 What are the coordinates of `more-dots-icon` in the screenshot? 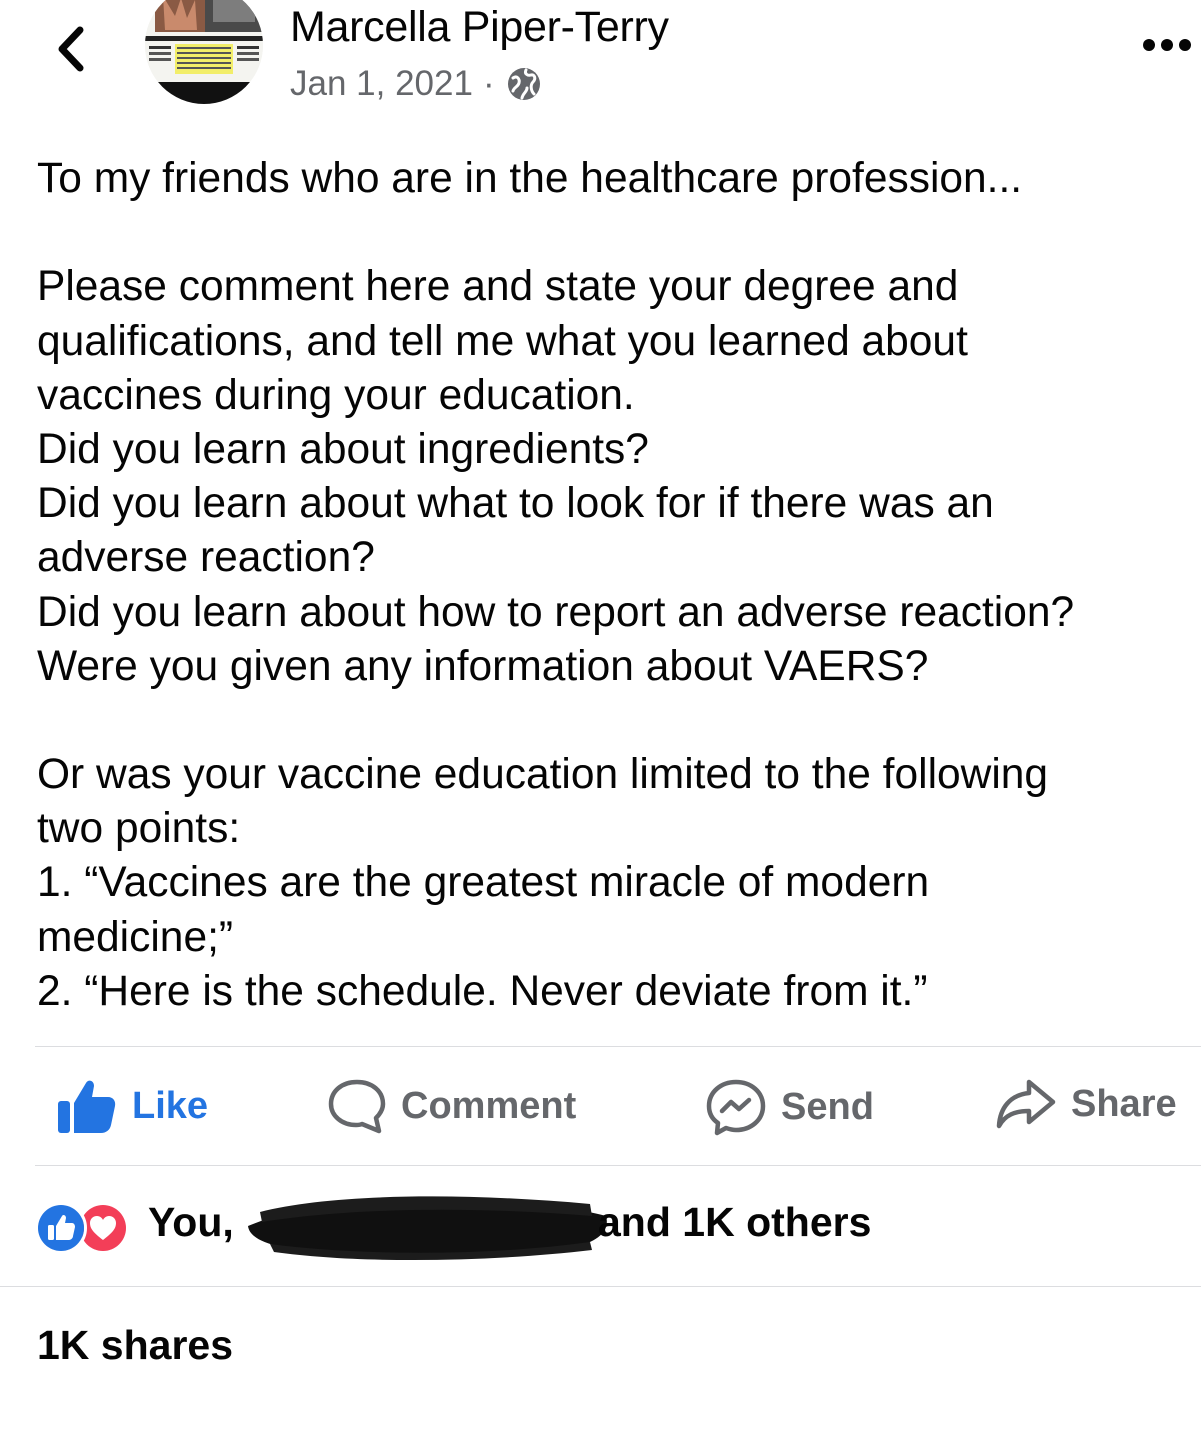 It's located at (1167, 45).